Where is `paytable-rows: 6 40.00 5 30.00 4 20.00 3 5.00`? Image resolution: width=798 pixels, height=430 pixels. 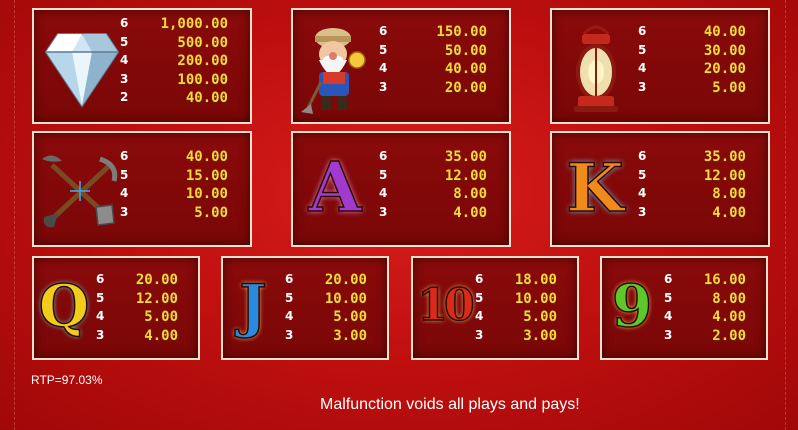
paytable-rows: 6 40.00 5 30.00 4 20.00 3 5.00 is located at coordinates (694, 61).